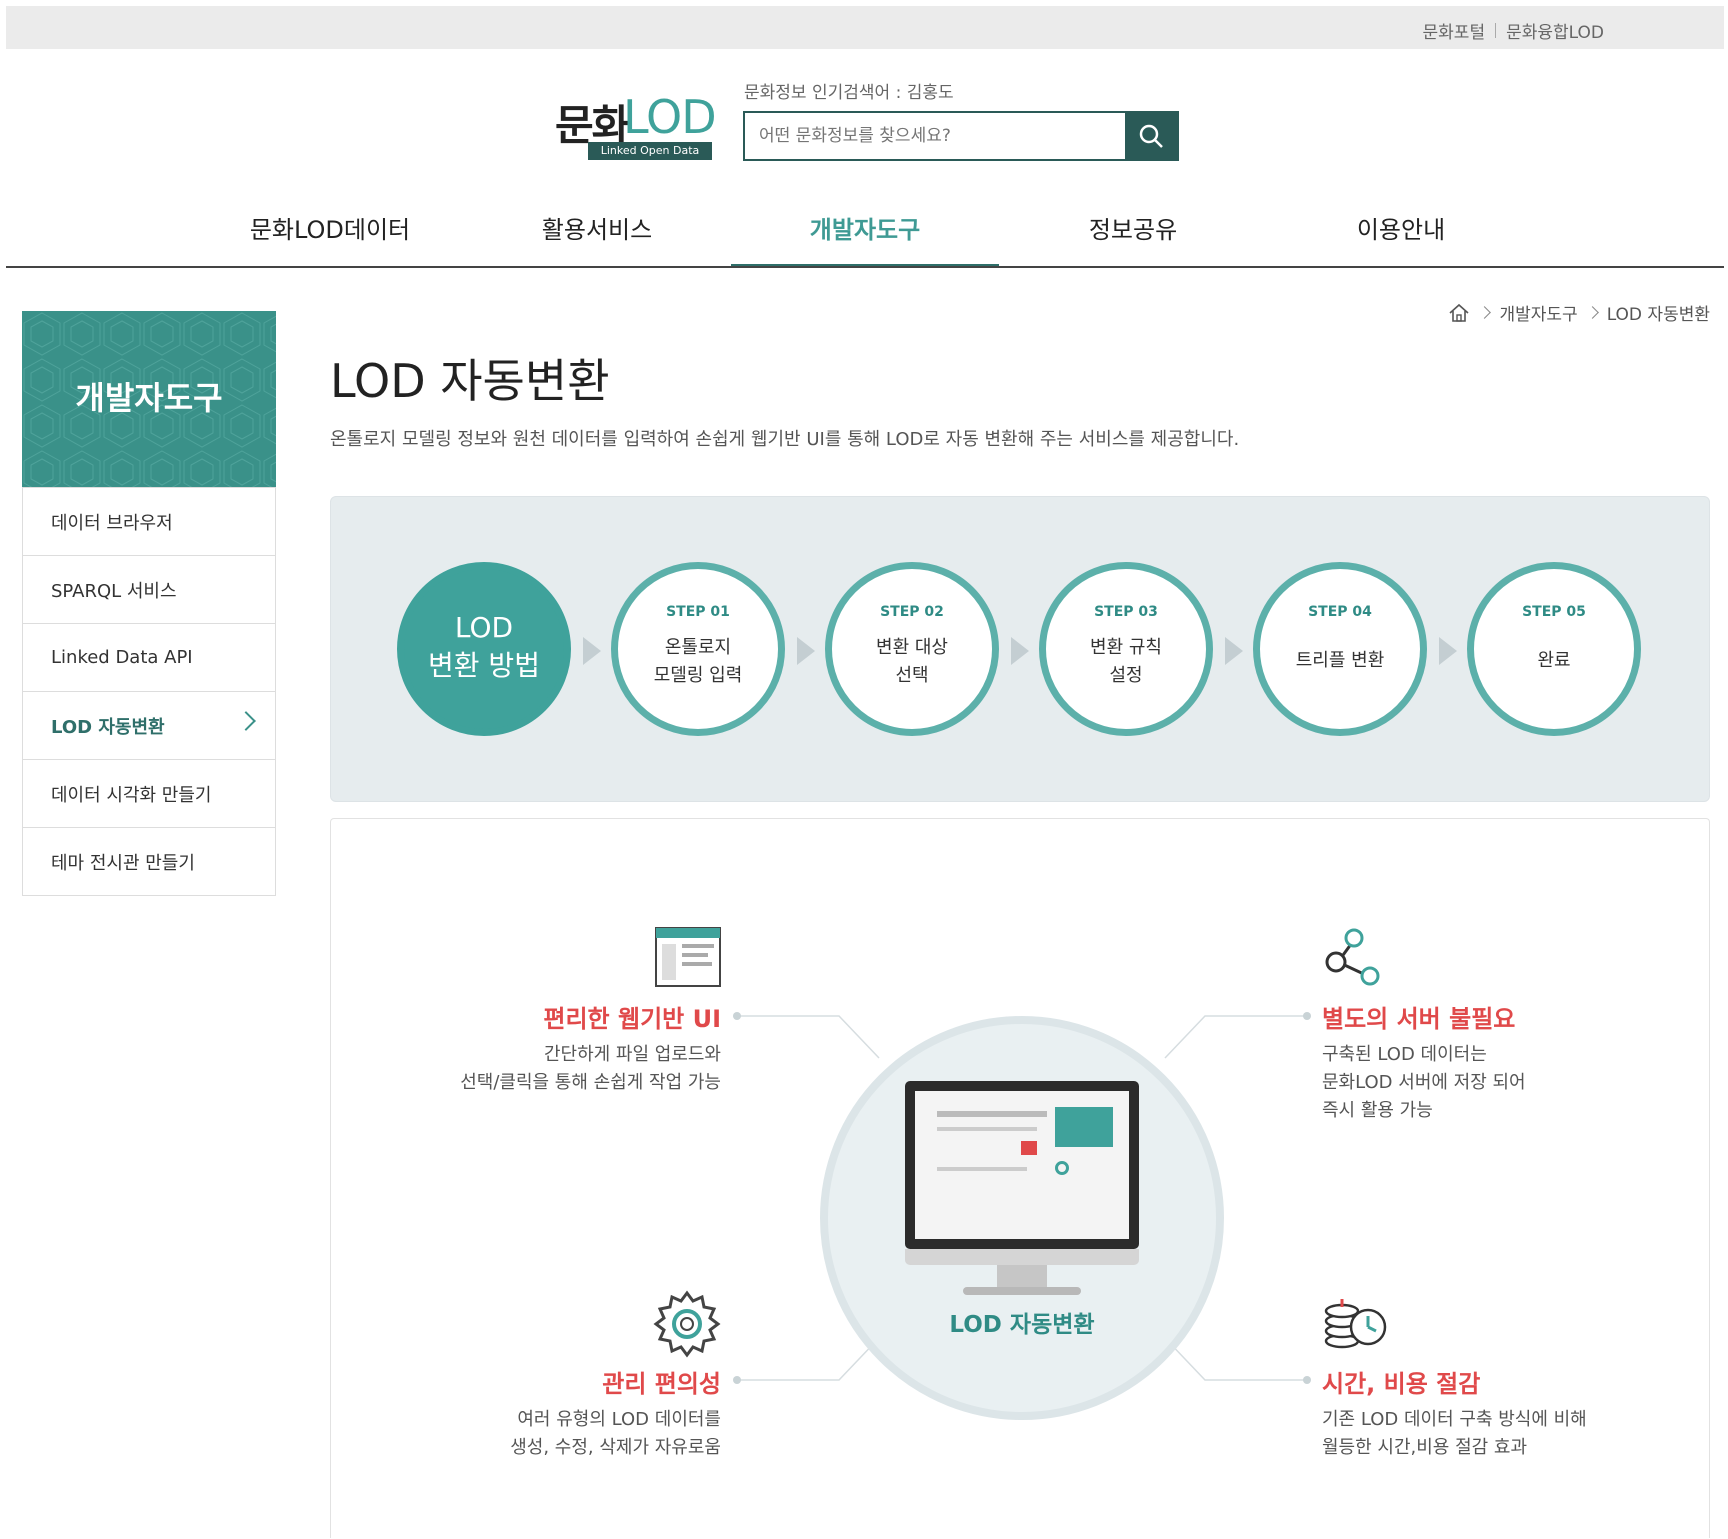 Image resolution: width=1728 pixels, height=1539 pixels. Describe the element at coordinates (484, 627) in the screenshot. I see `intro-line-1: LOD` at that location.